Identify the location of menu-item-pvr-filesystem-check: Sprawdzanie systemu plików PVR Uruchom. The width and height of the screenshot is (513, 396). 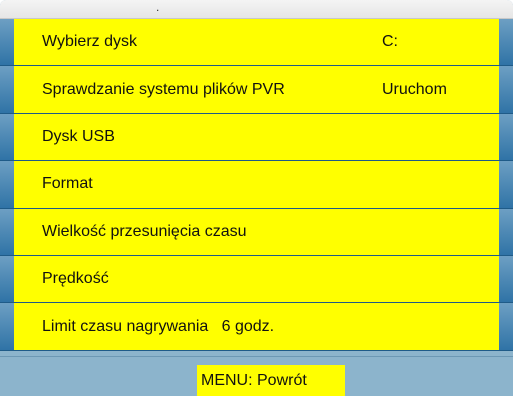
(256, 90).